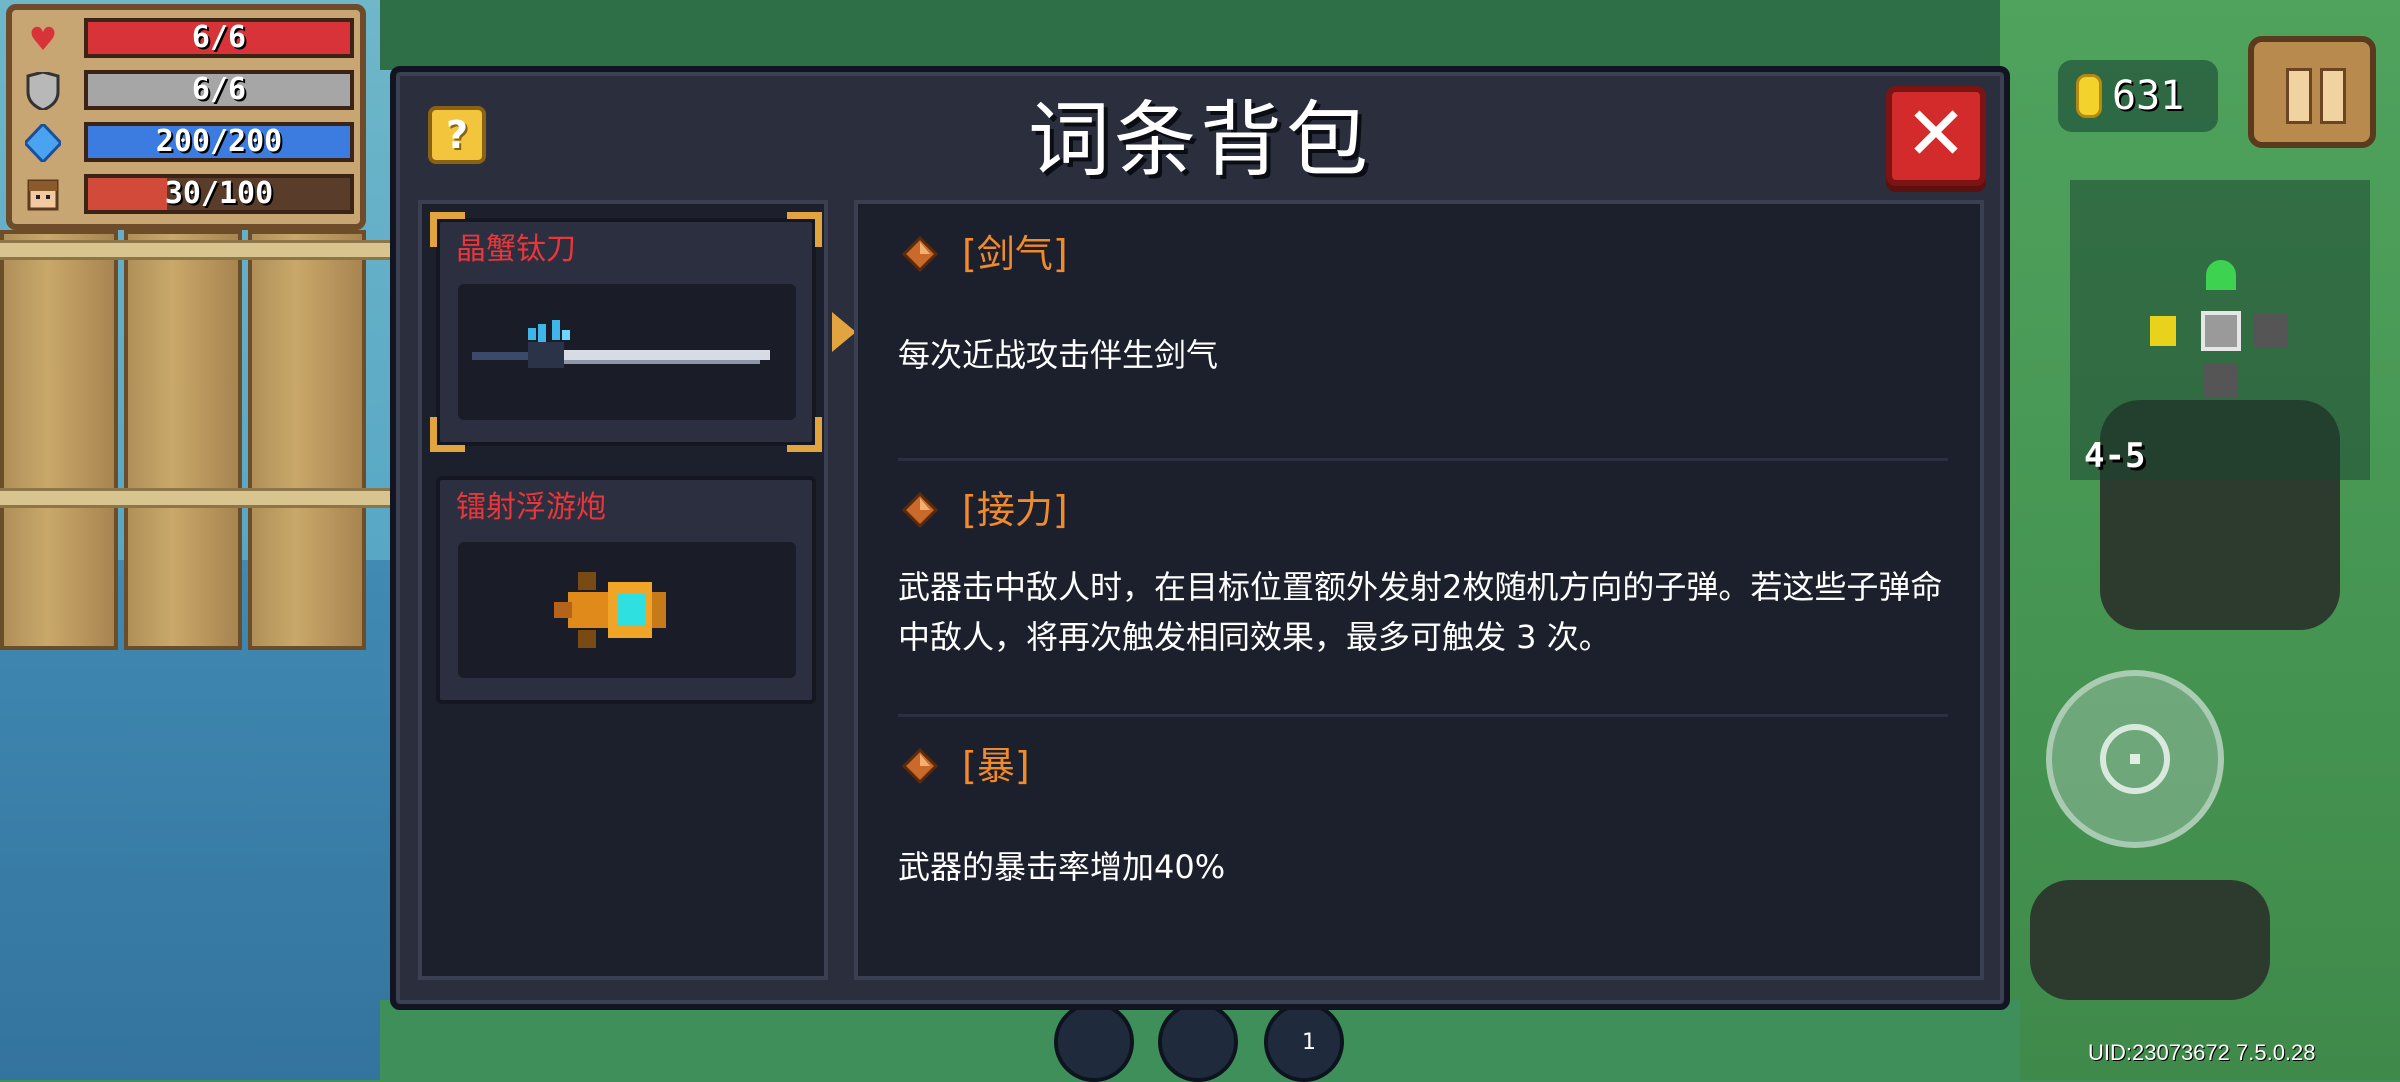 Image resolution: width=2400 pixels, height=1082 pixels. I want to click on exp-bar: 30/100, so click(219, 194).